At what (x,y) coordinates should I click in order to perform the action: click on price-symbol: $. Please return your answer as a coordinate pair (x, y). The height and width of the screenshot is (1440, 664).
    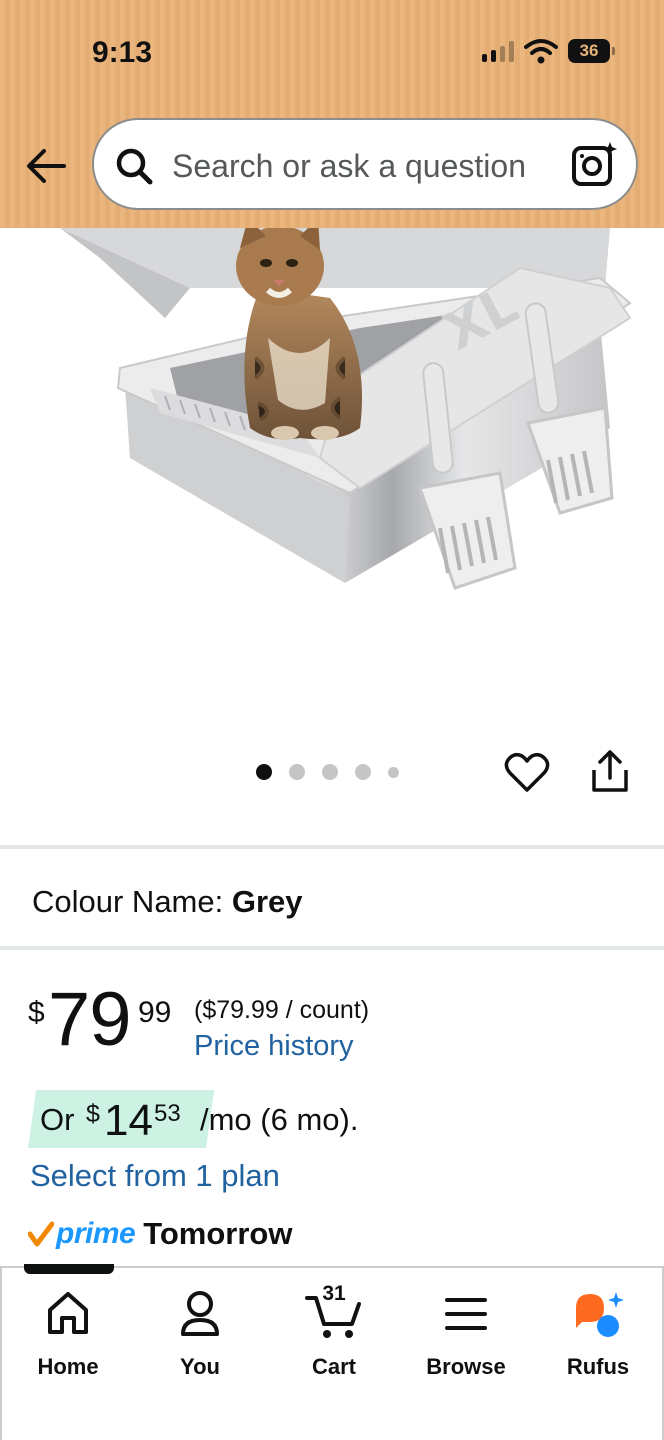
    Looking at the image, I should click on (36, 1012).